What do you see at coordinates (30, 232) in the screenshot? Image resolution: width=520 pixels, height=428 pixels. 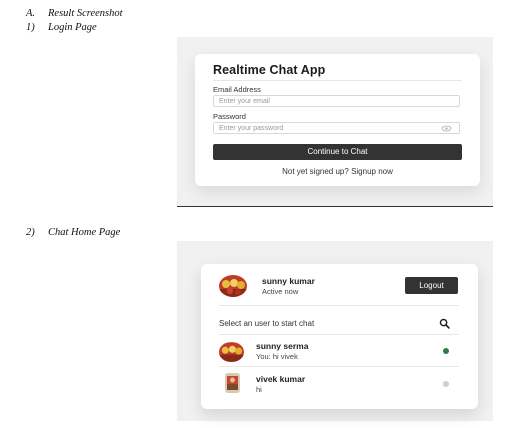 I see `item-number: 2)` at bounding box center [30, 232].